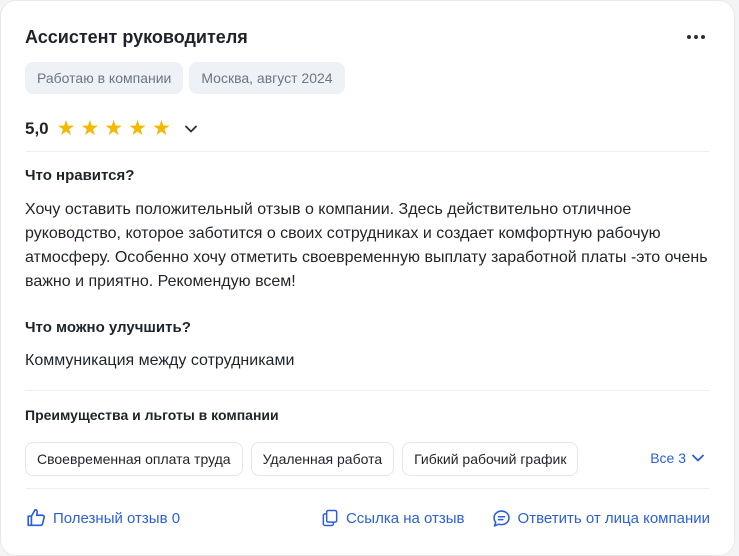 This screenshot has width=739, height=556. Describe the element at coordinates (80, 175) in the screenshot. I see `likes-heading: Что нравится?` at that location.